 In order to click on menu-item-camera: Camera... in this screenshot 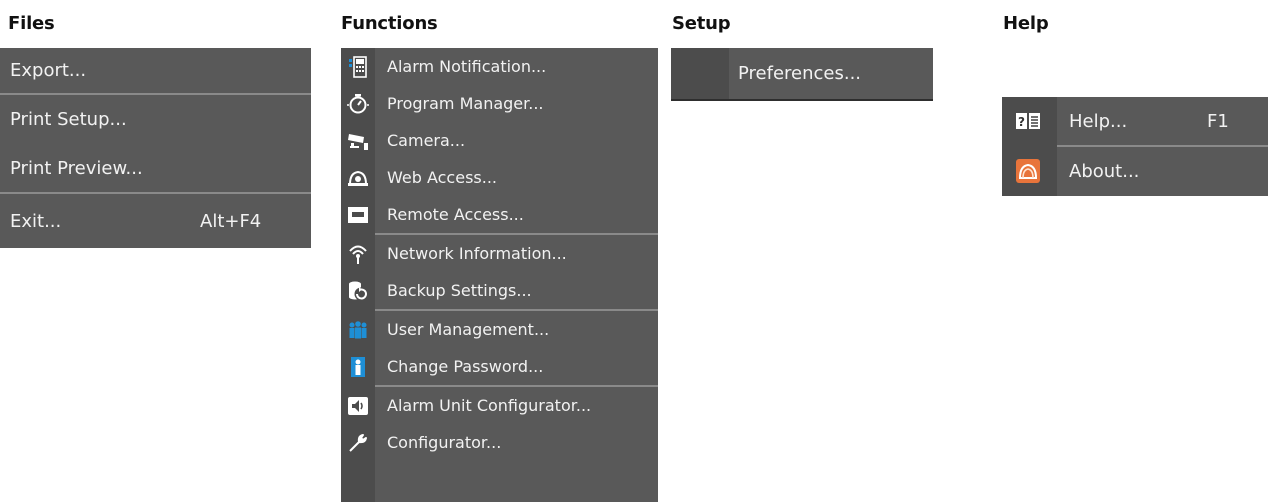, I will do `click(499, 140)`.